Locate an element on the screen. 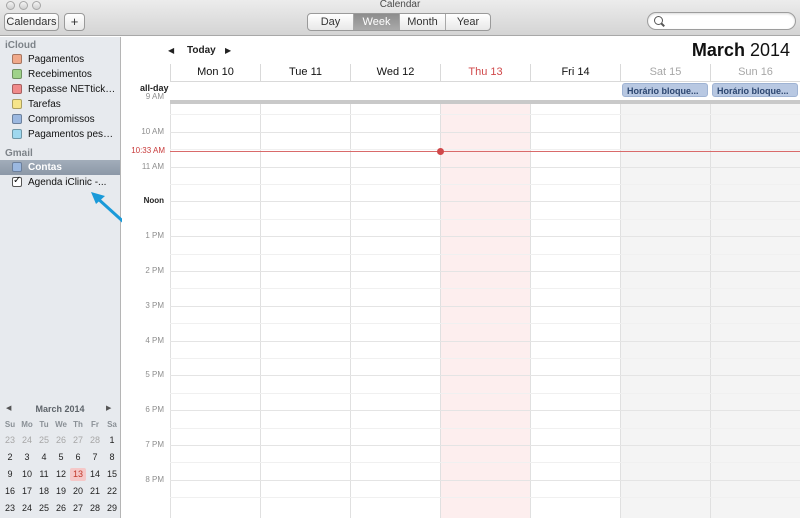 The image size is (800, 518). mini-day: 21 is located at coordinates (95, 491).